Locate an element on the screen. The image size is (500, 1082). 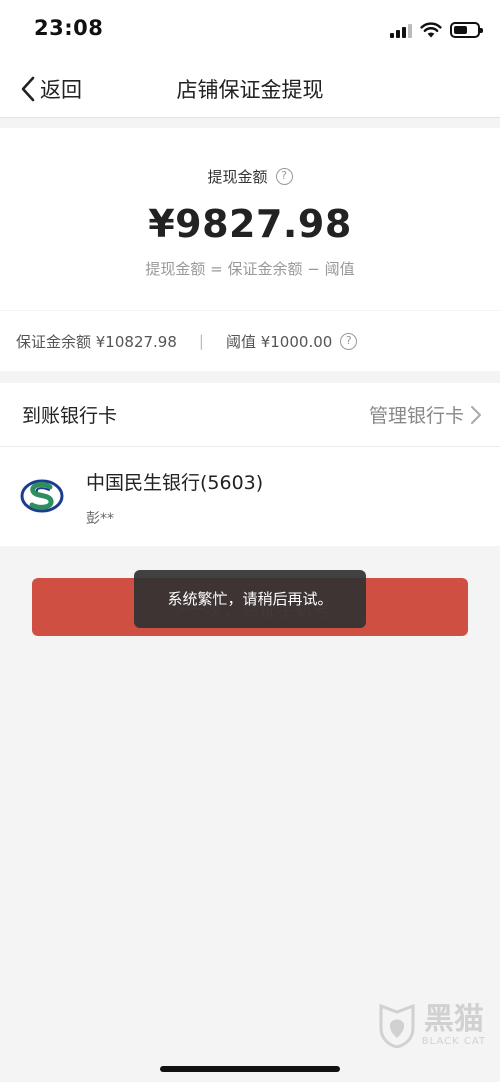
watermark-cn: 黑猫 is located at coordinates (453, 1019).